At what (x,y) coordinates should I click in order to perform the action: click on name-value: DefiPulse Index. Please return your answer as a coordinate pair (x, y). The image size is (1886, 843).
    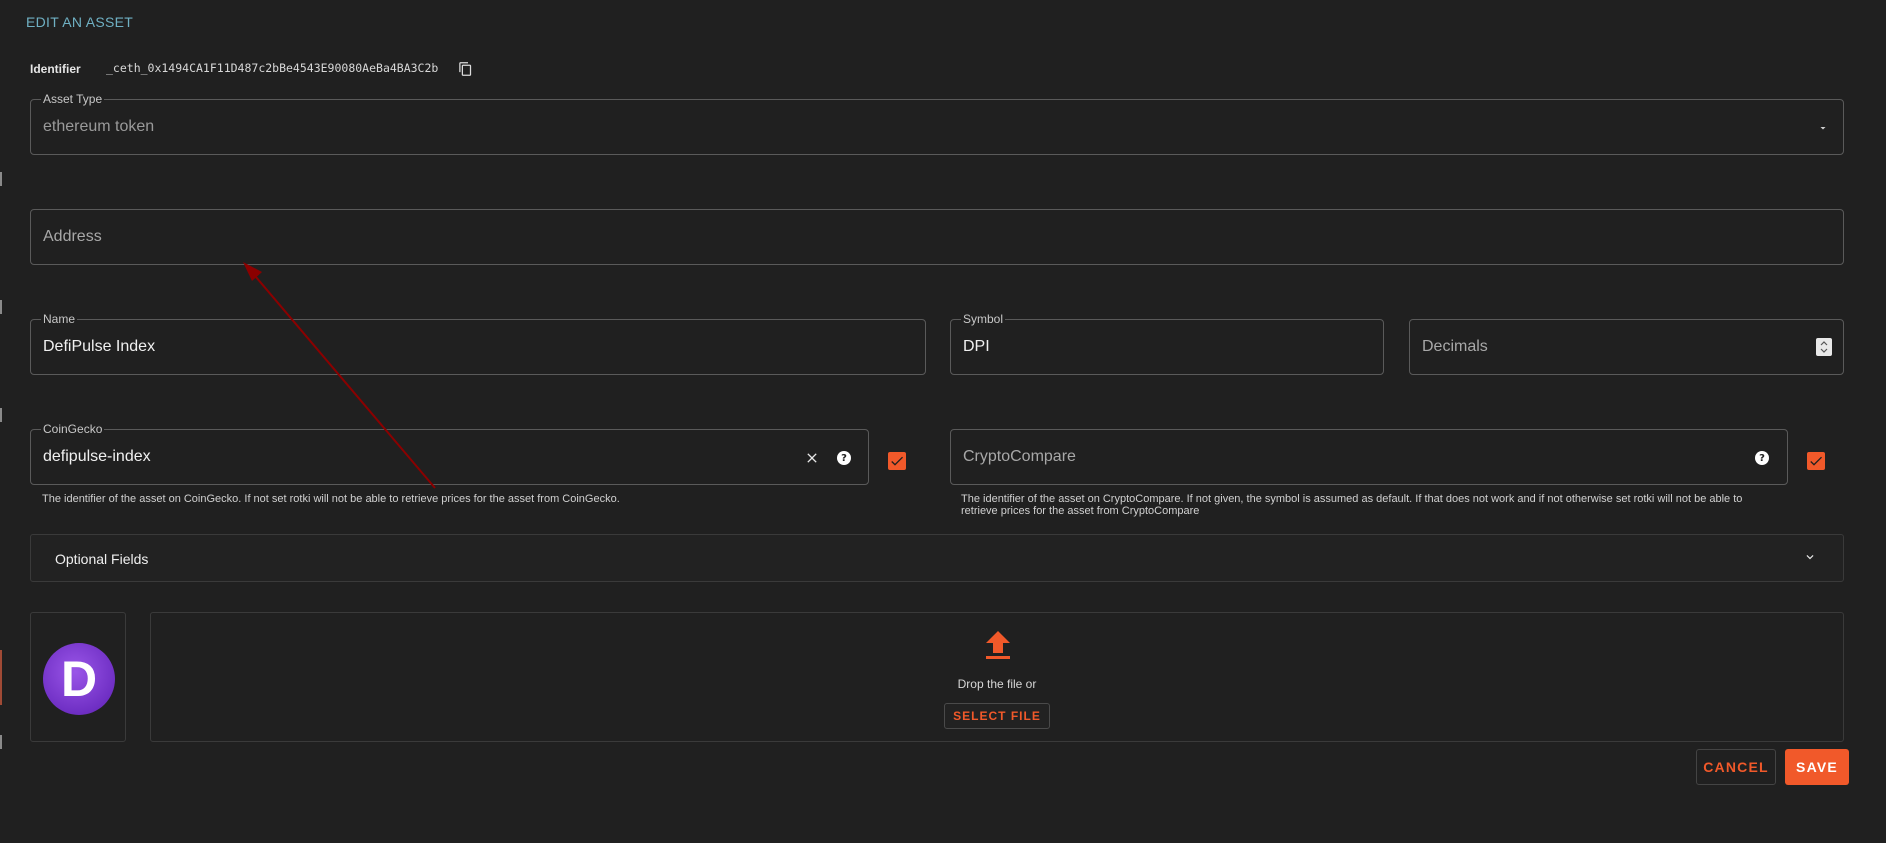
    Looking at the image, I should click on (99, 346).